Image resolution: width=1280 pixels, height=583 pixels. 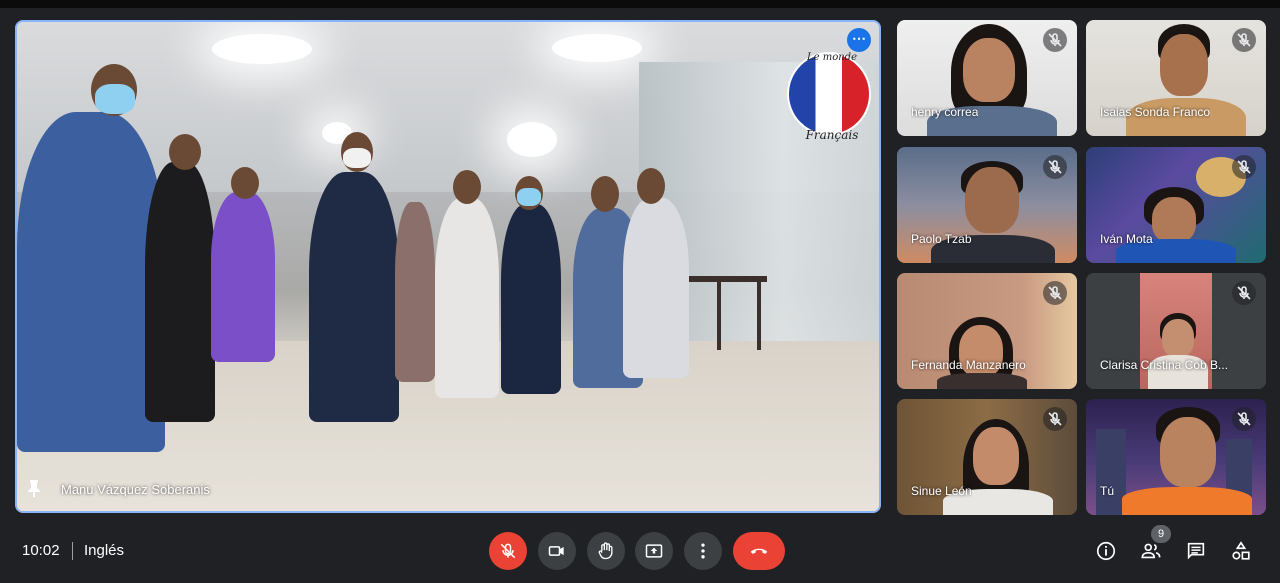 What do you see at coordinates (1151, 551) in the screenshot?
I see `people-icon` at bounding box center [1151, 551].